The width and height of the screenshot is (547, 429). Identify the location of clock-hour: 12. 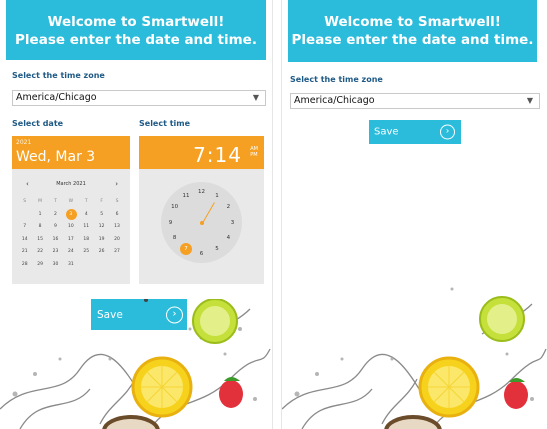
(201, 192).